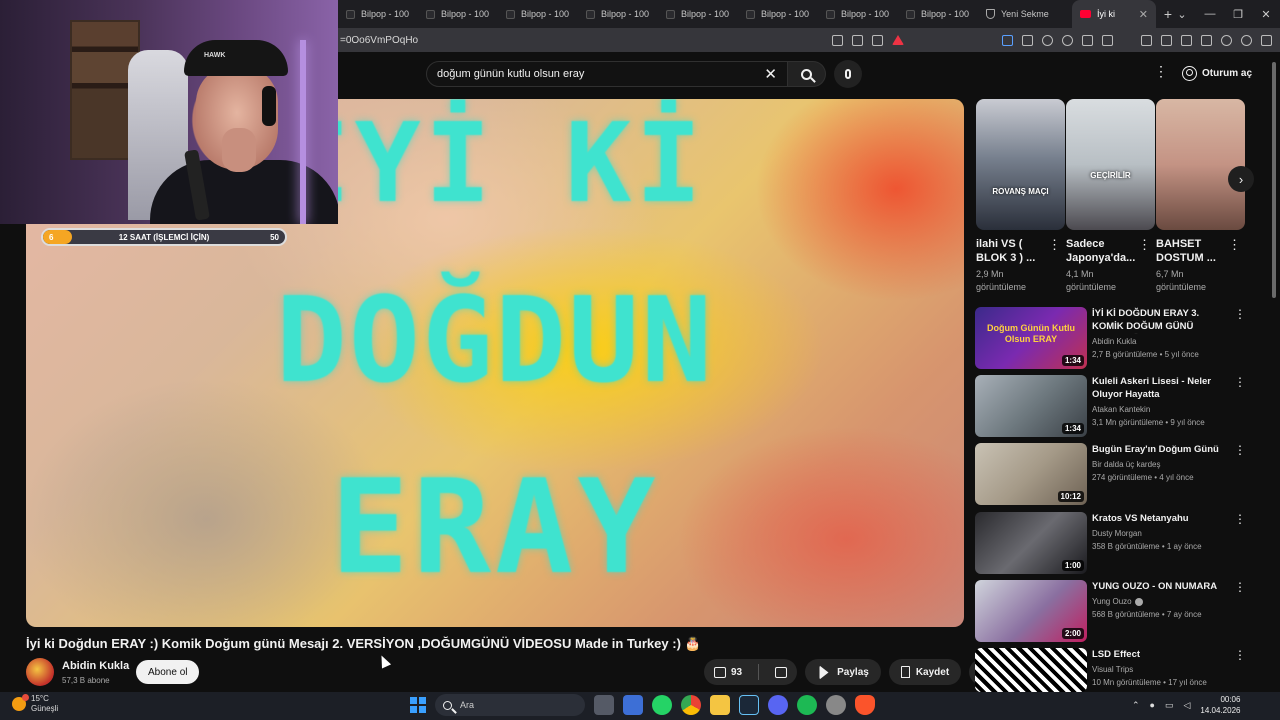 This screenshot has height=720, width=1280. I want to click on recommendation-channel: Dusty Morgan, so click(1117, 533).